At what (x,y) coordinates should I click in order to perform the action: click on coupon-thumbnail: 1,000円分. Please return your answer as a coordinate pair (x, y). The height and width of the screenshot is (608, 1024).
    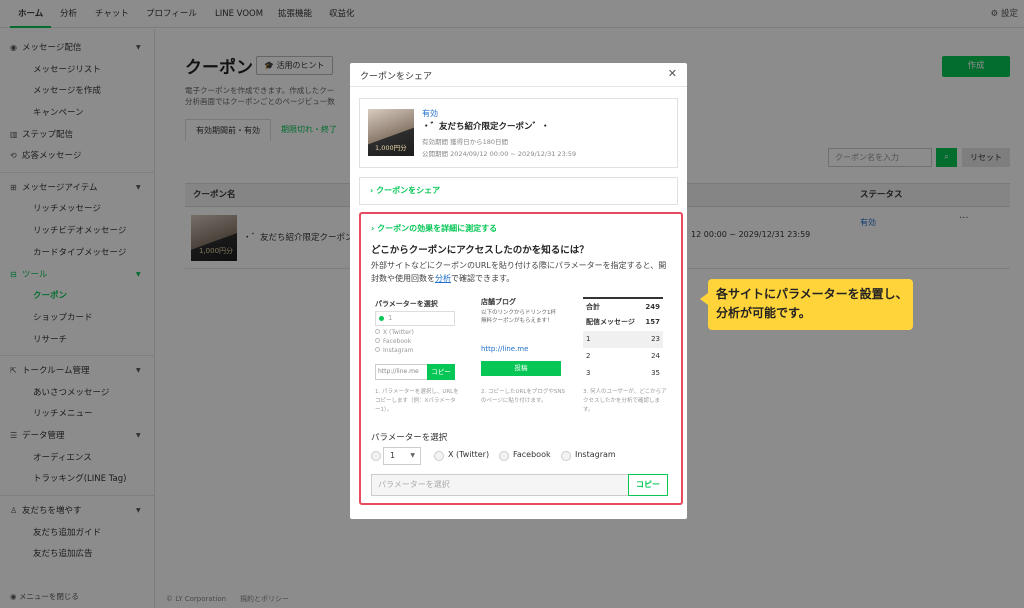
    Looking at the image, I should click on (391, 132).